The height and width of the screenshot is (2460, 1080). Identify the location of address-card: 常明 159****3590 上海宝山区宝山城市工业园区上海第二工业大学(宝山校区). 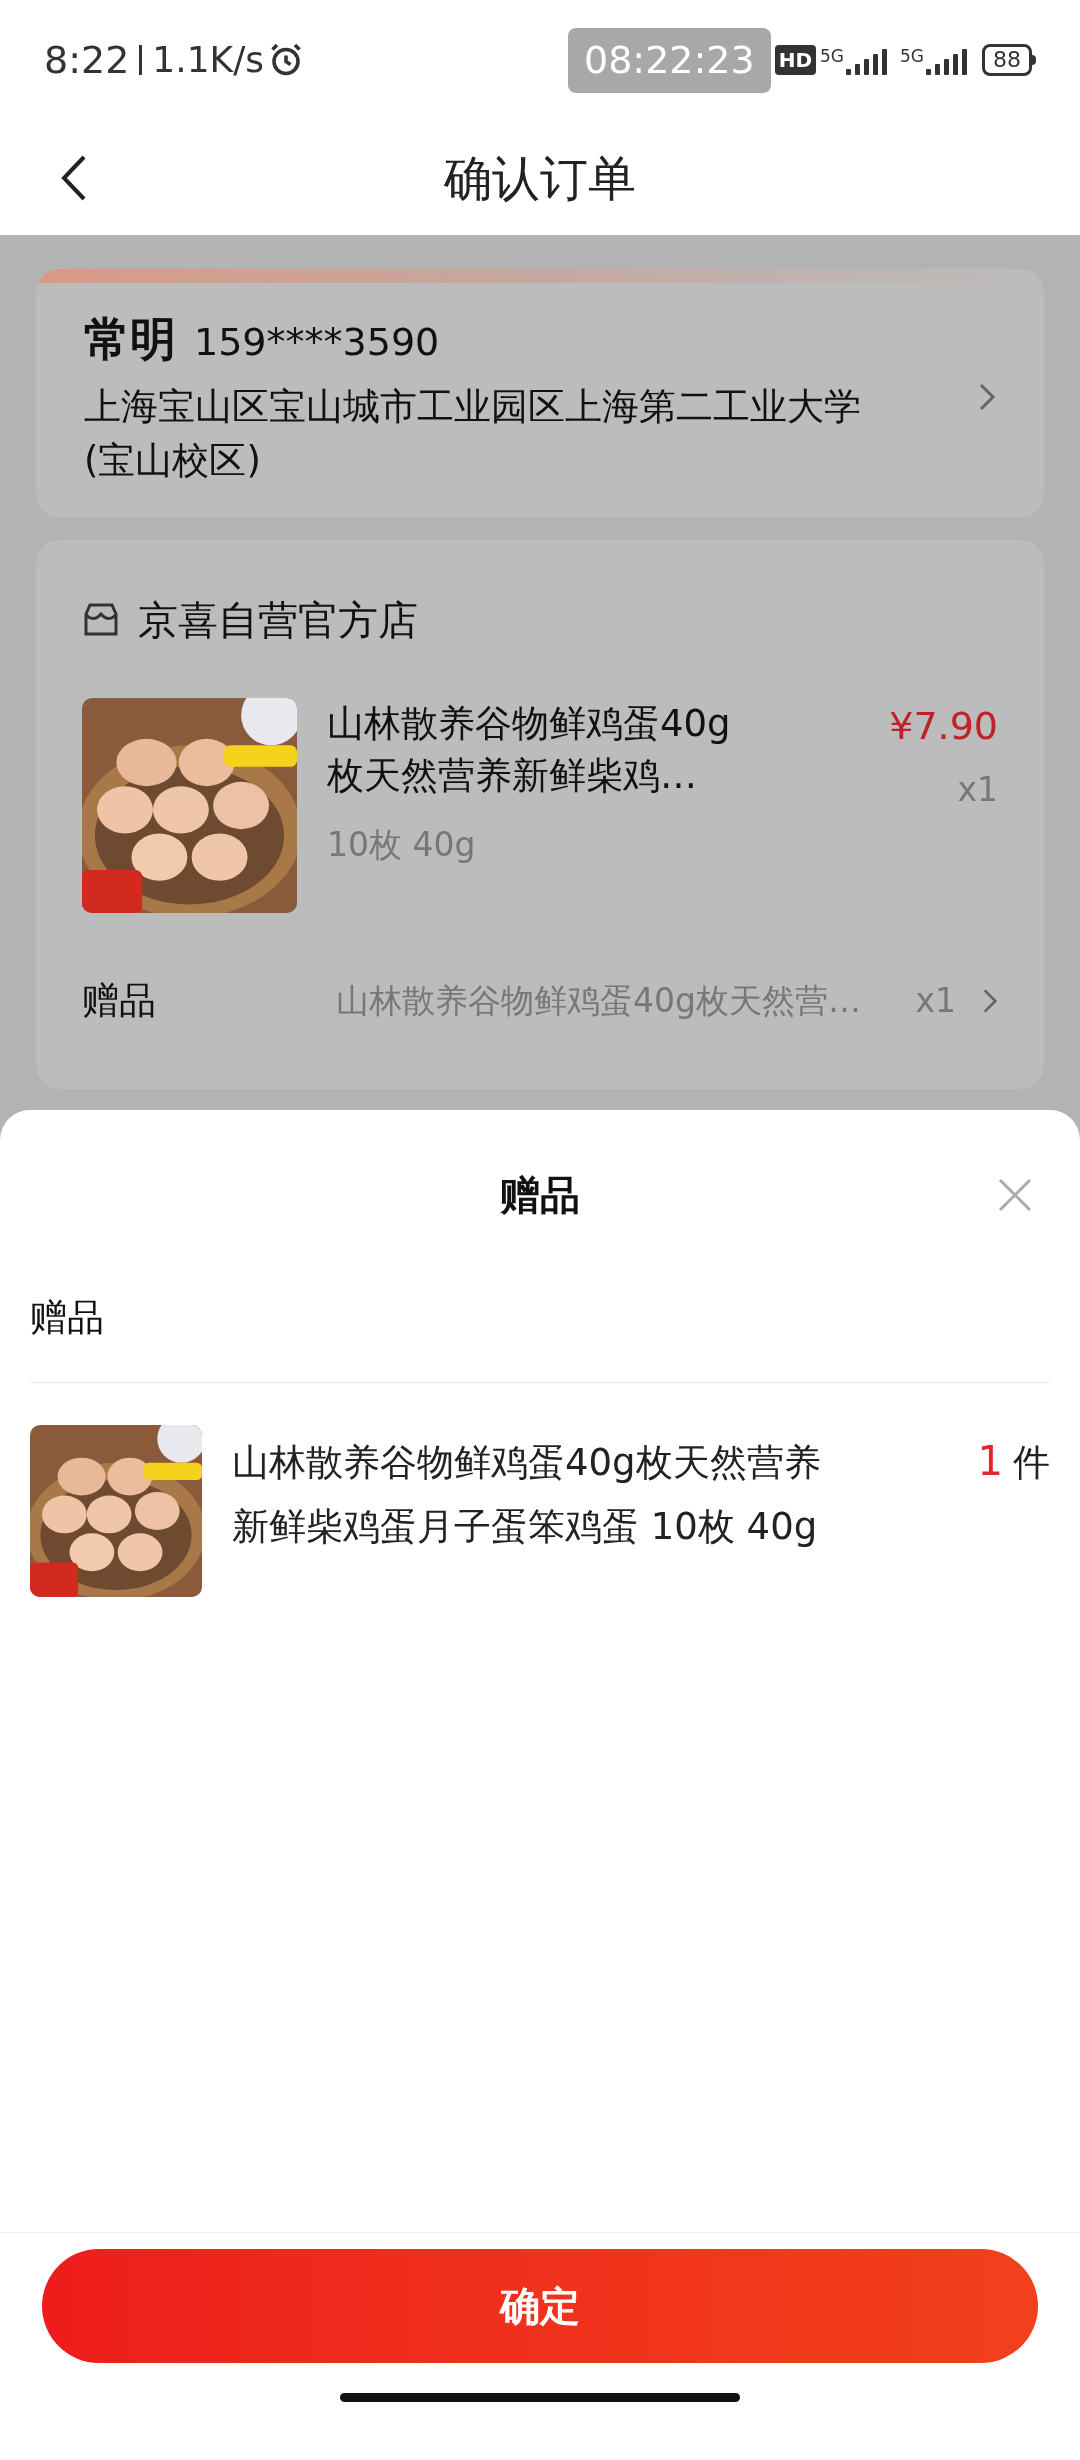
(540, 393).